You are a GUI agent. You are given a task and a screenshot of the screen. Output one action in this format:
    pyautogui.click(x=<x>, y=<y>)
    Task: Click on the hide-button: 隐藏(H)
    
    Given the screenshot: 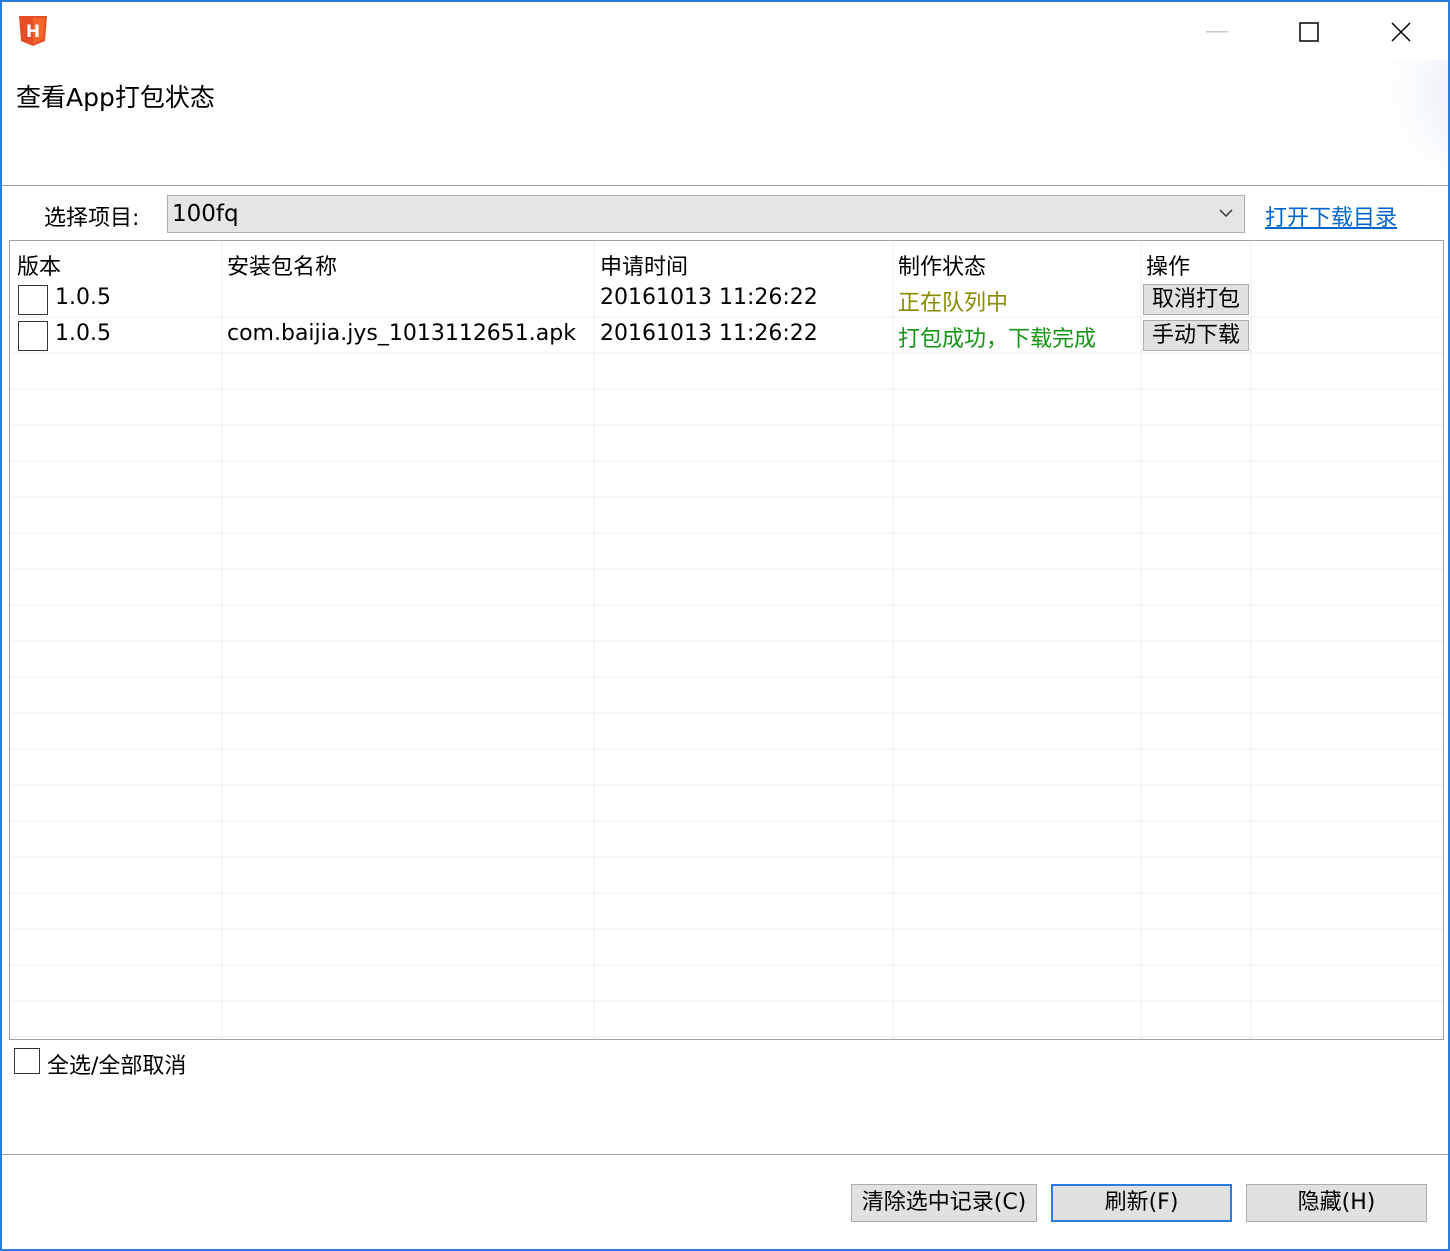 What is the action you would take?
    pyautogui.click(x=1336, y=1203)
    